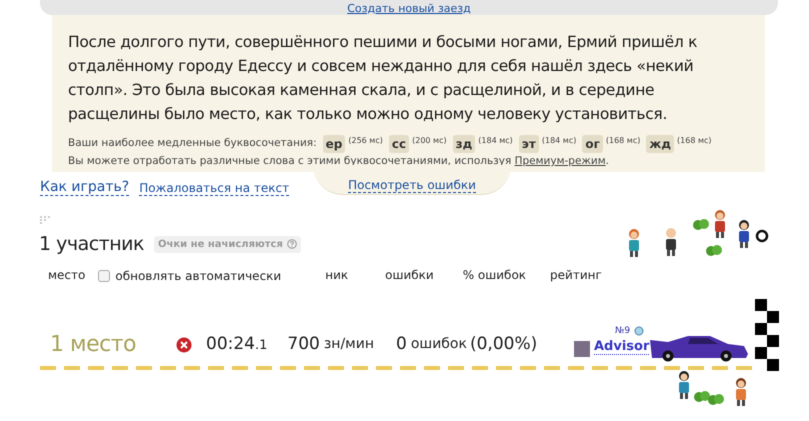  I want to click on avatar-placeholder, so click(582, 349).